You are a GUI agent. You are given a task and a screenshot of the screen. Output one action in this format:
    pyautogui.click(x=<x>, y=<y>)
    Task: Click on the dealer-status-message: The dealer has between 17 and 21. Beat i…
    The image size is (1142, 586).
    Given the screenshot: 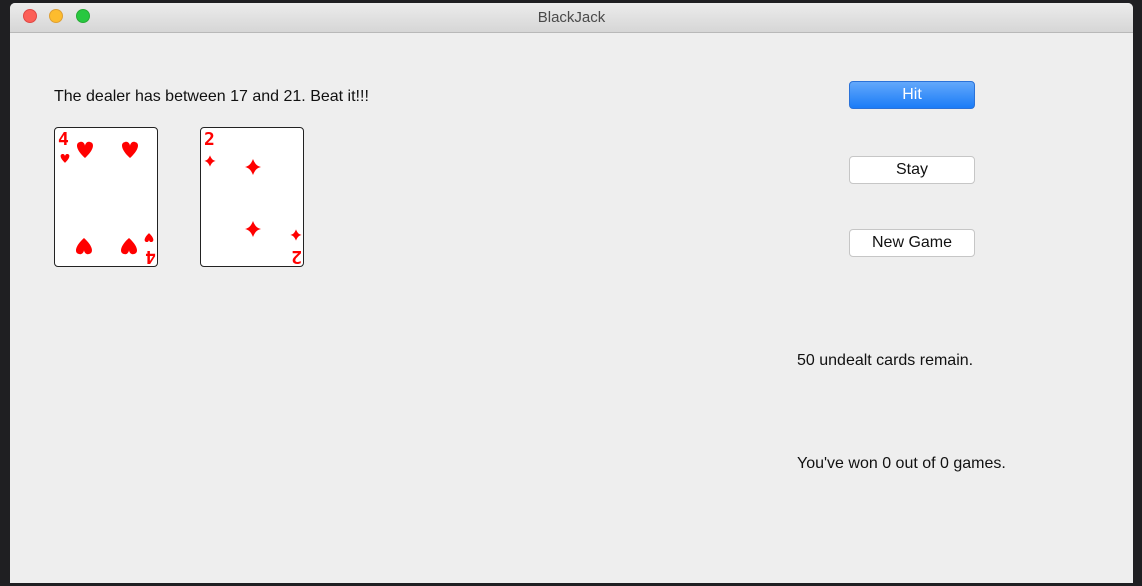 What is the action you would take?
    pyautogui.click(x=211, y=96)
    